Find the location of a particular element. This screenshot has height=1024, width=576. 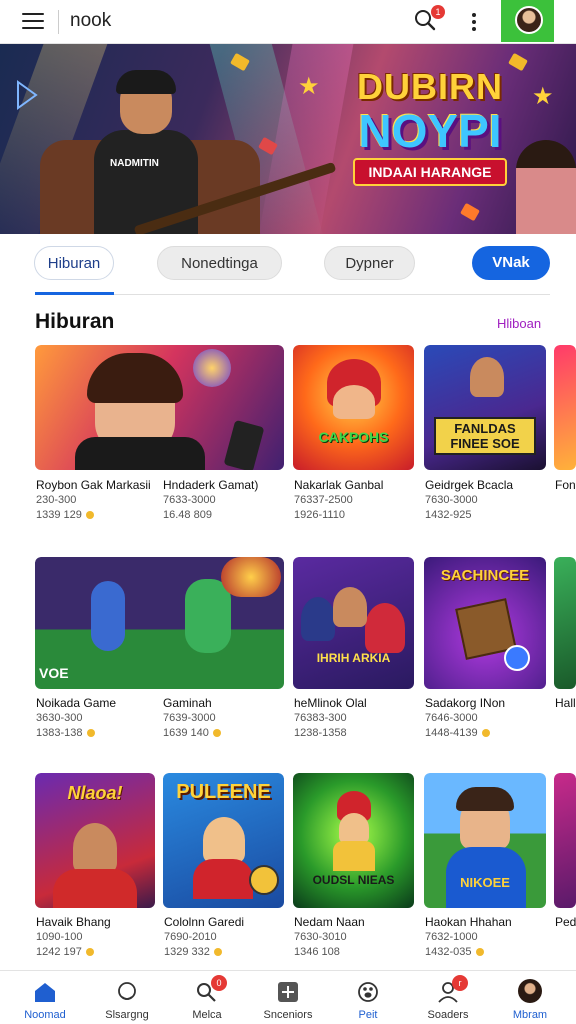

thumbnail-text: NIKOEE is located at coordinates (485, 882).